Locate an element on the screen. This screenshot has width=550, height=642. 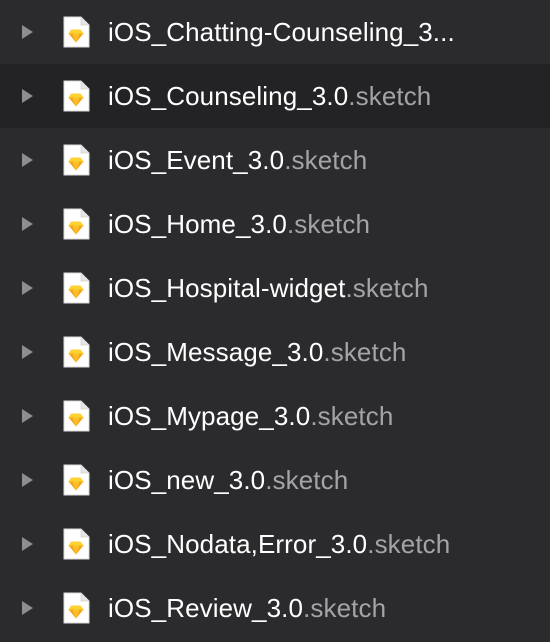
file-row: iOS_Nodata,Error_3.0.sketch is located at coordinates (275, 544).